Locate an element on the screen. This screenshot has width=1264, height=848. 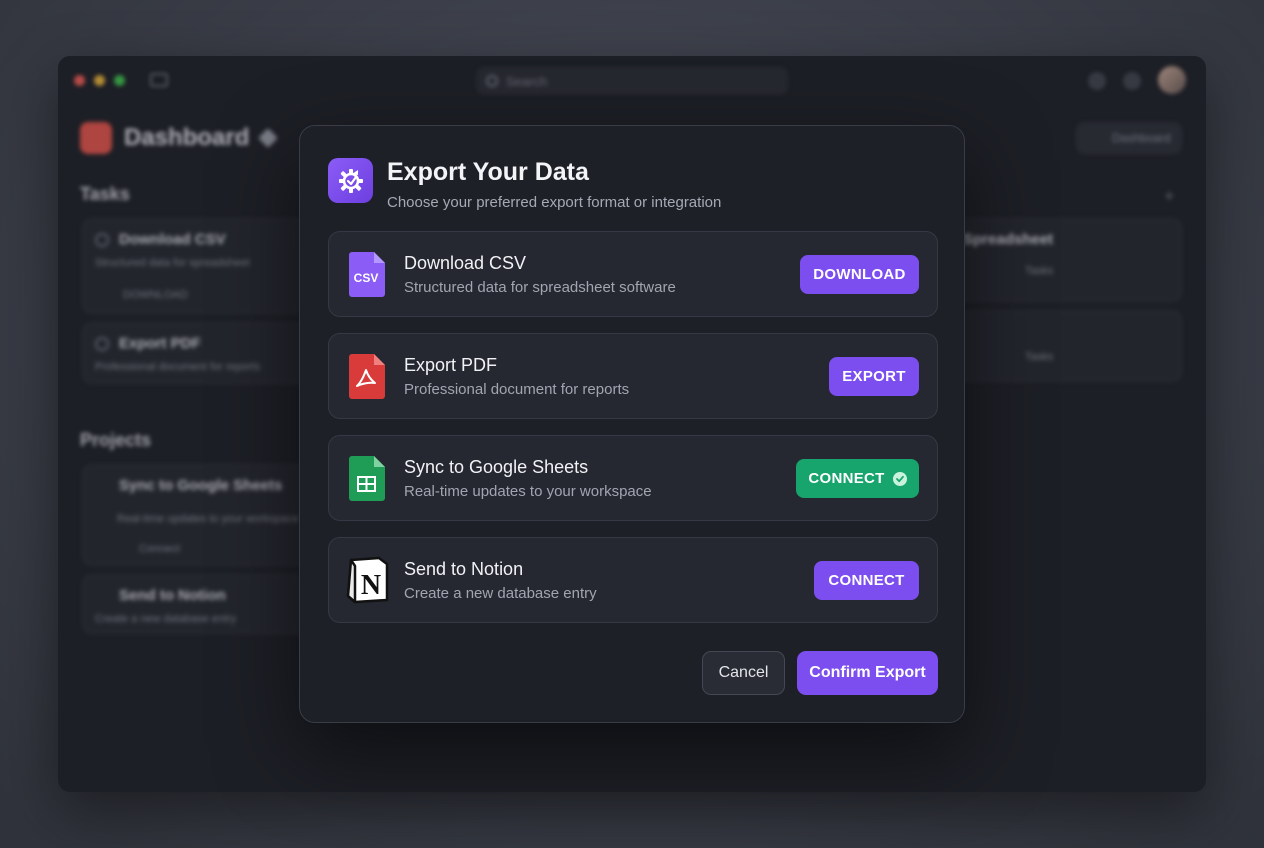
csv-file-icon: CSV is located at coordinates (368, 274).